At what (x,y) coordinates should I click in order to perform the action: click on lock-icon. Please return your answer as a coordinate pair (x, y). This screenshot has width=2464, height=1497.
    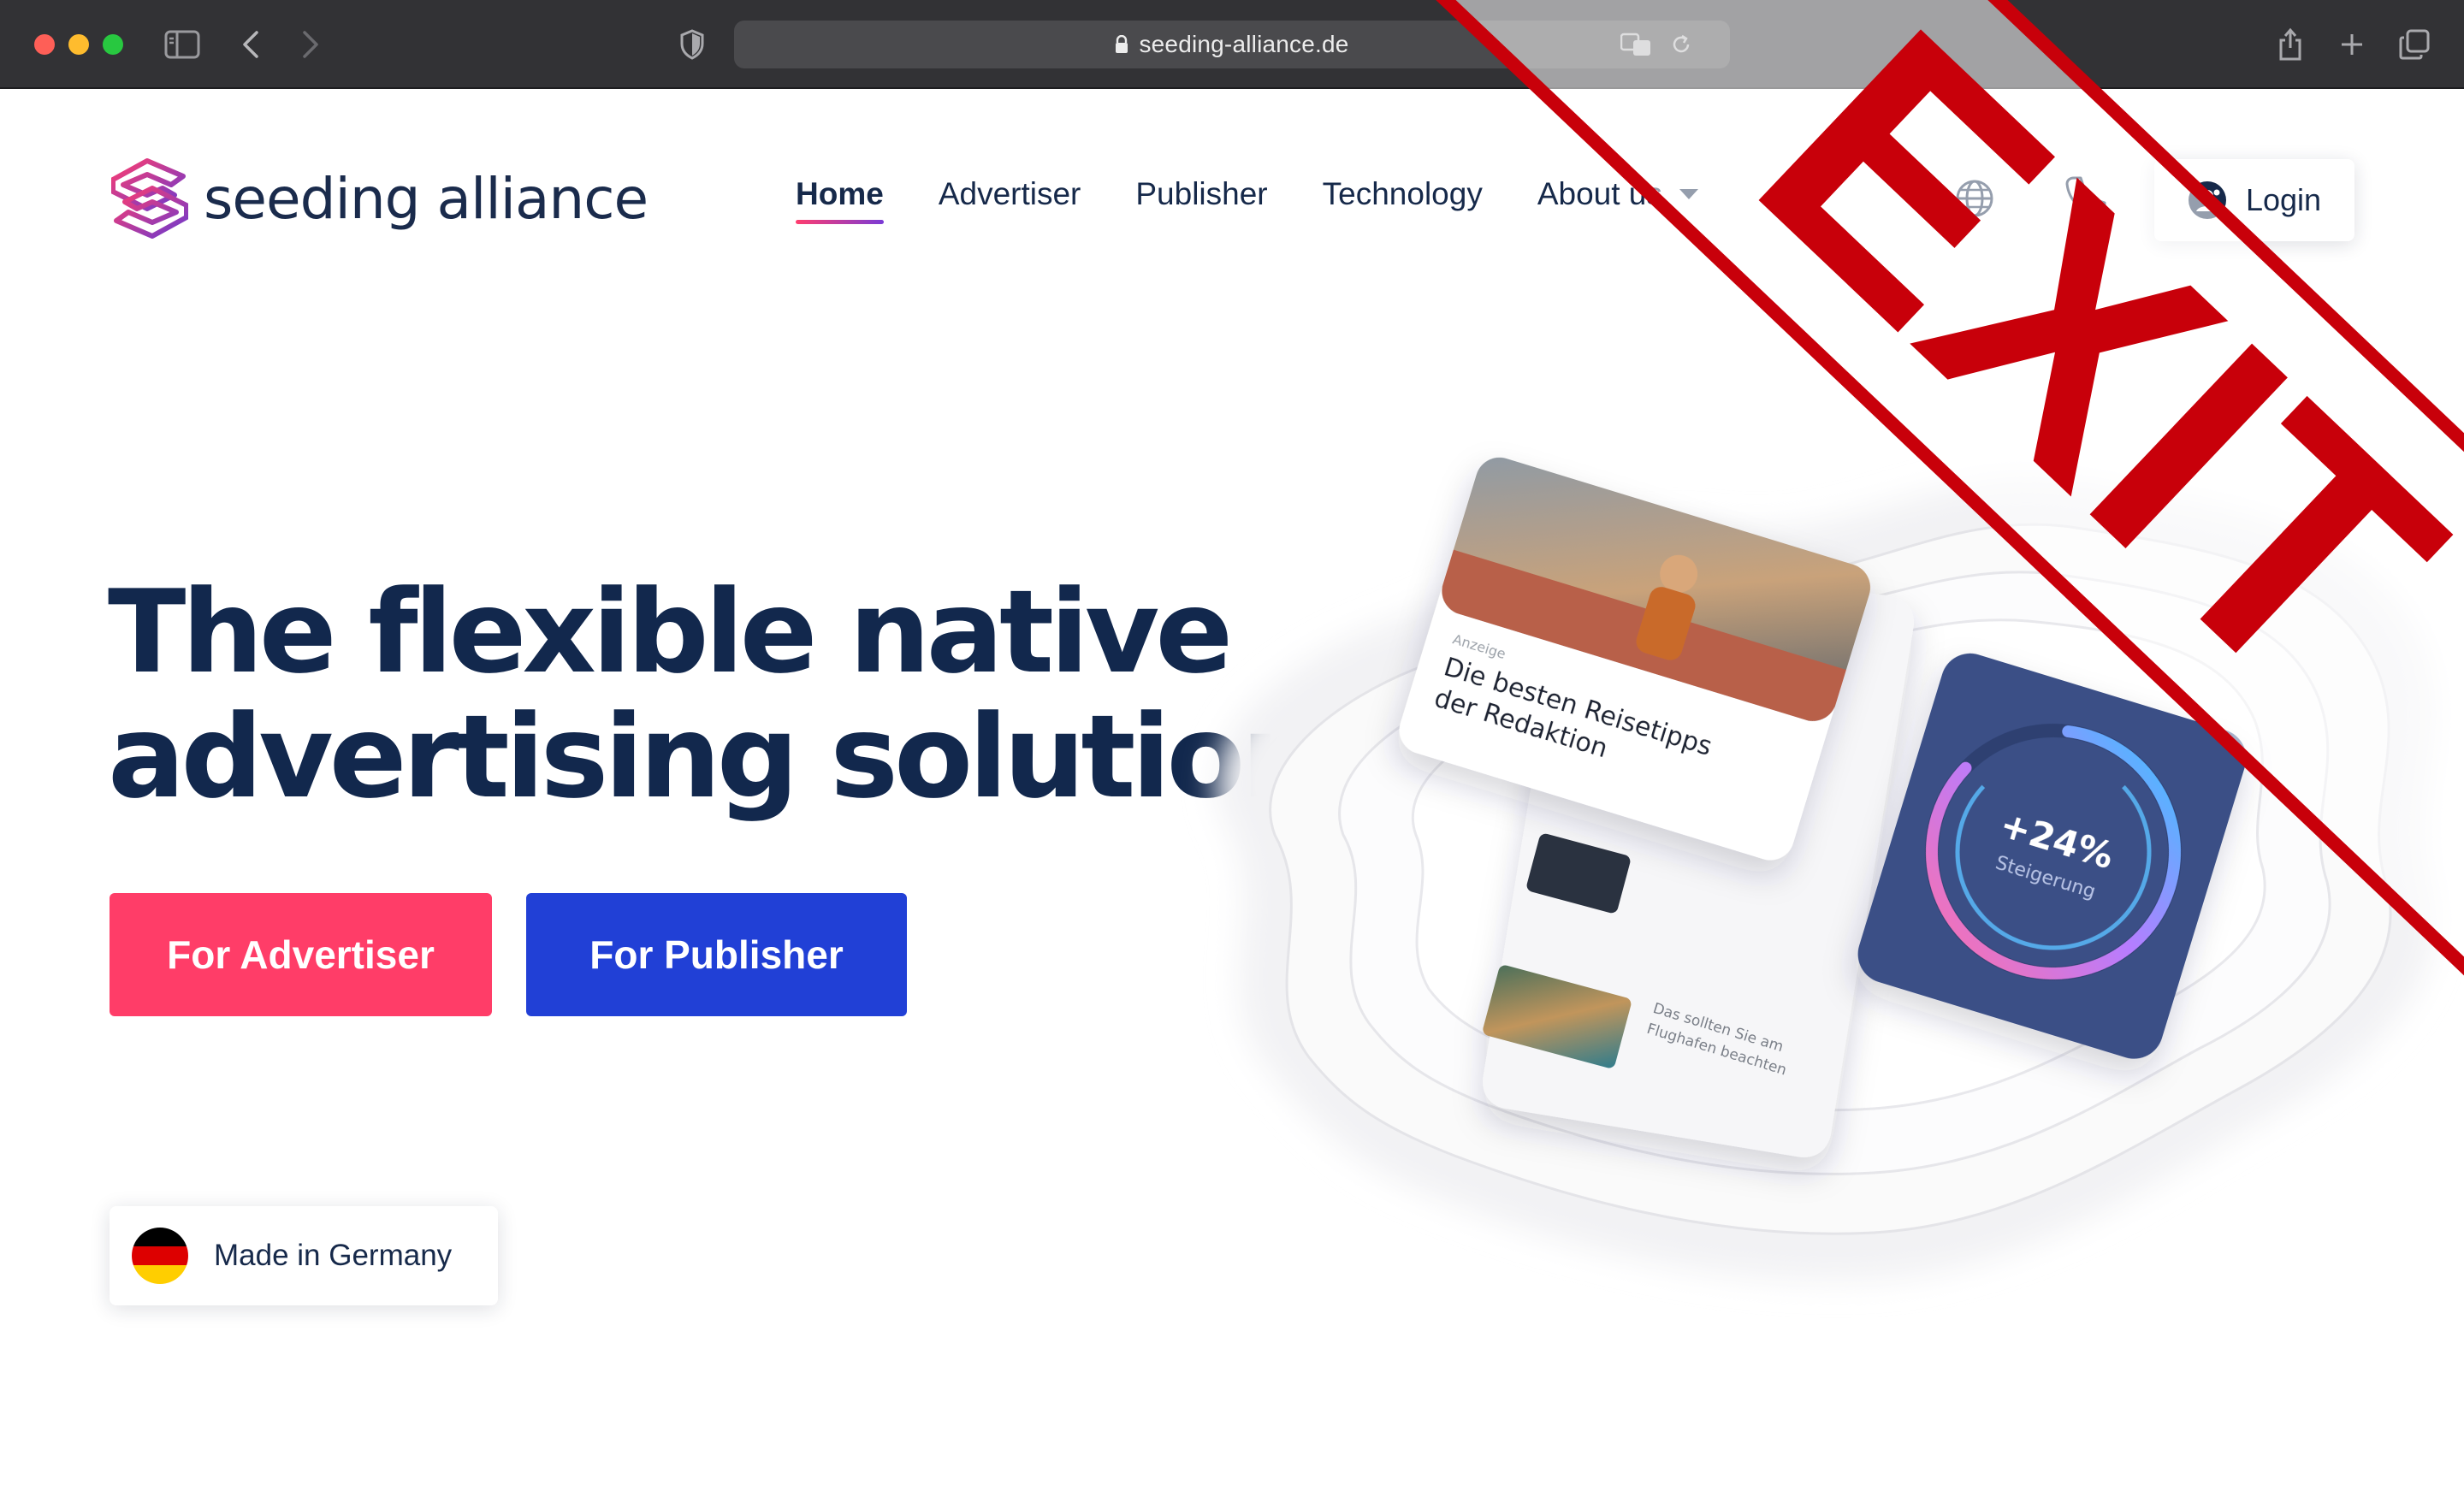
    Looking at the image, I should click on (1121, 44).